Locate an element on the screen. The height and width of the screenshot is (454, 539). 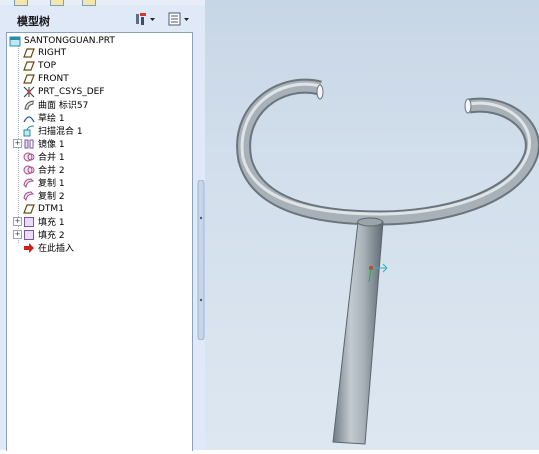
tree-item-swept-blend: 扫描混合 1 is located at coordinates (53, 130).